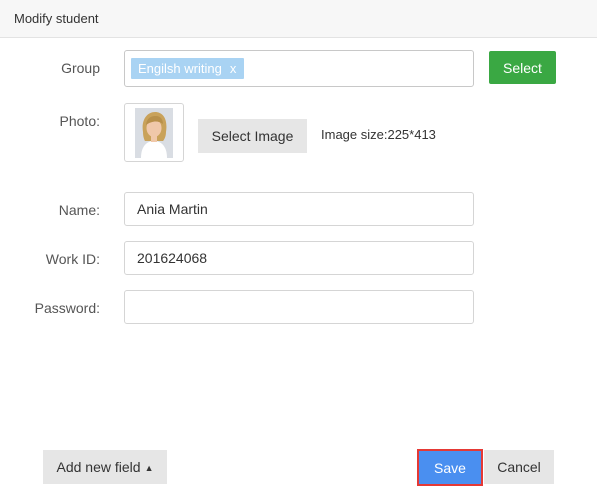  I want to click on group-tag-text: Engilsh writing, so click(180, 68).